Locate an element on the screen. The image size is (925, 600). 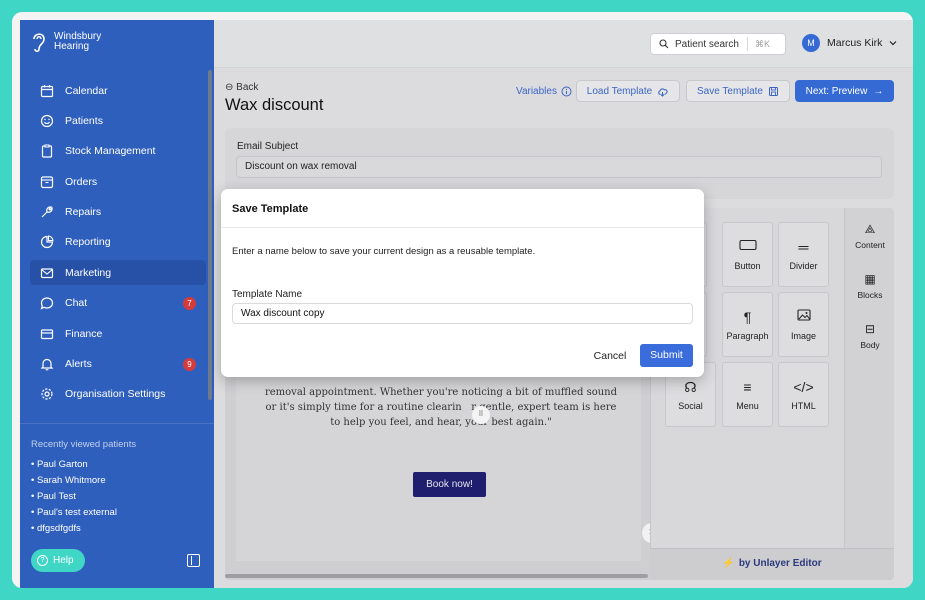
recent-patient-item: • Paul Garton is located at coordinates (74, 465).